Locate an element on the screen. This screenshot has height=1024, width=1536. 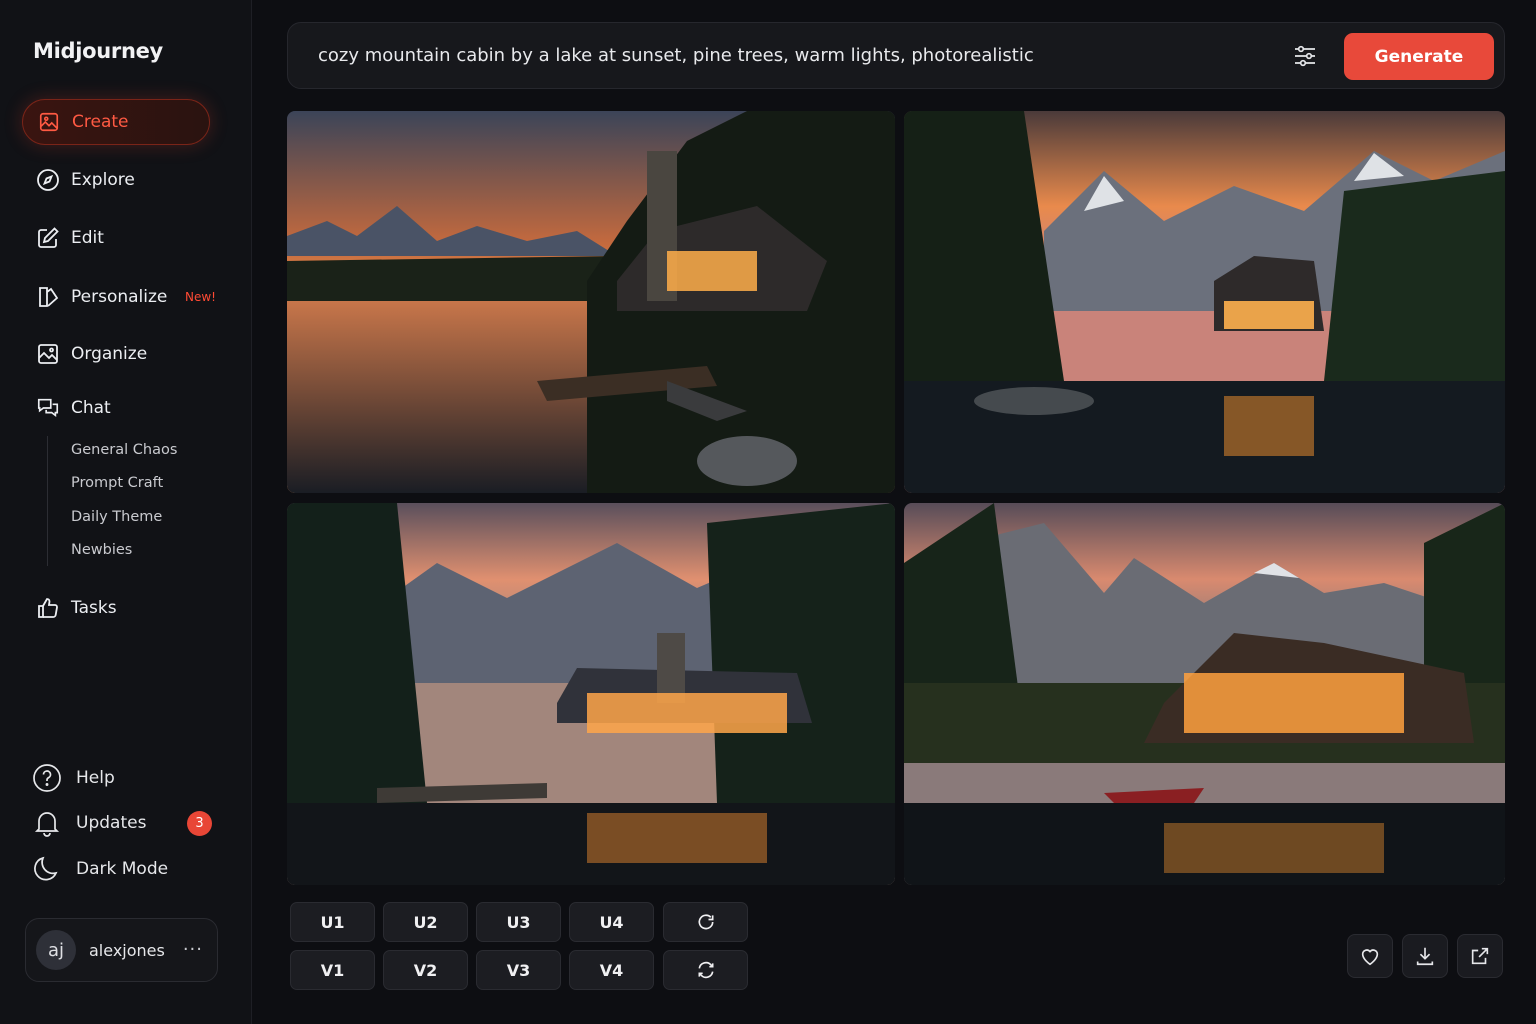
nav-create: Create is located at coordinates (116, 122).